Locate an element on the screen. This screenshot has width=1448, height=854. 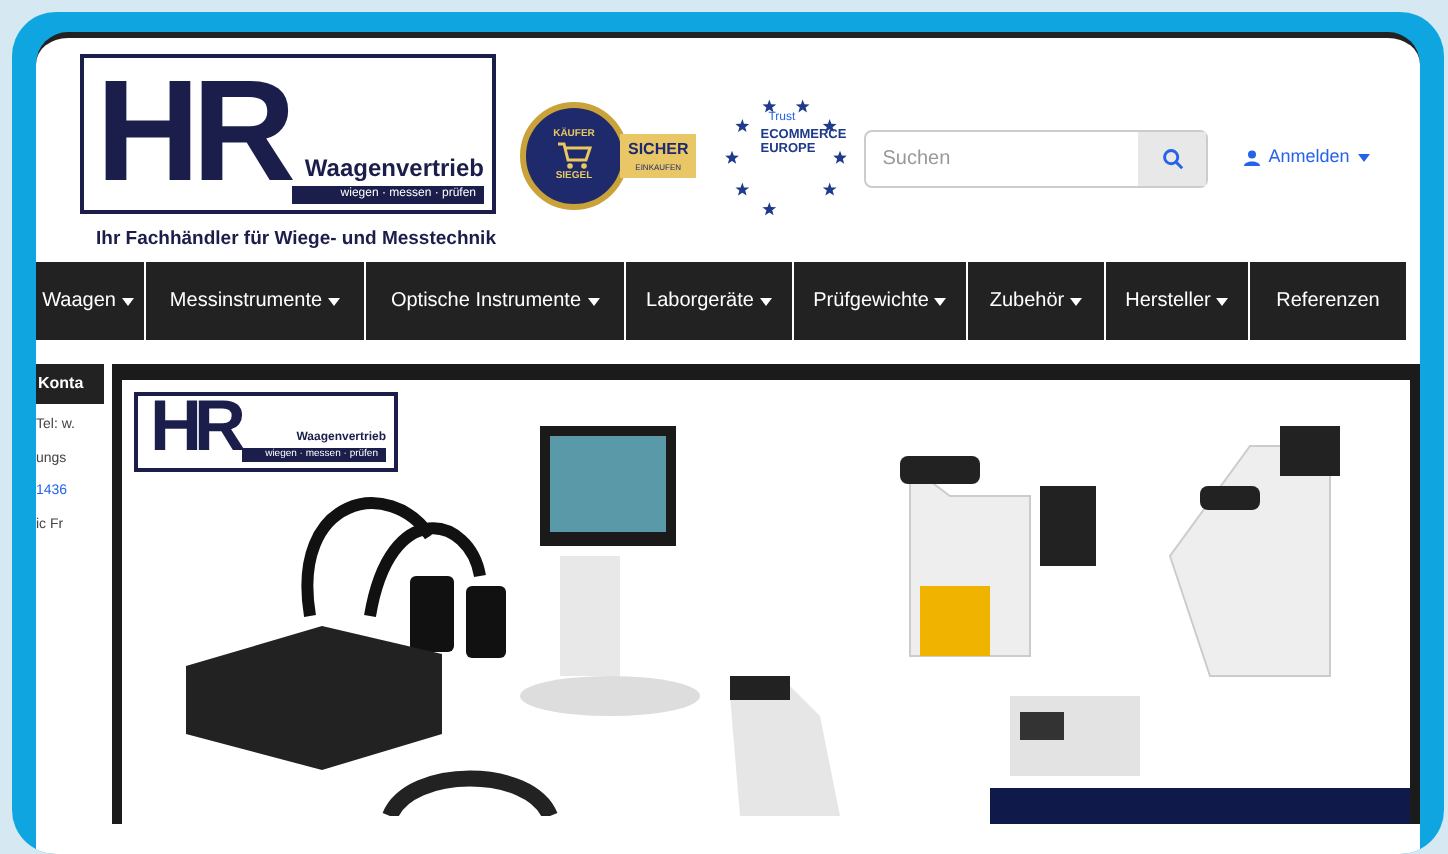
cart-icon is located at coordinates (574, 156).